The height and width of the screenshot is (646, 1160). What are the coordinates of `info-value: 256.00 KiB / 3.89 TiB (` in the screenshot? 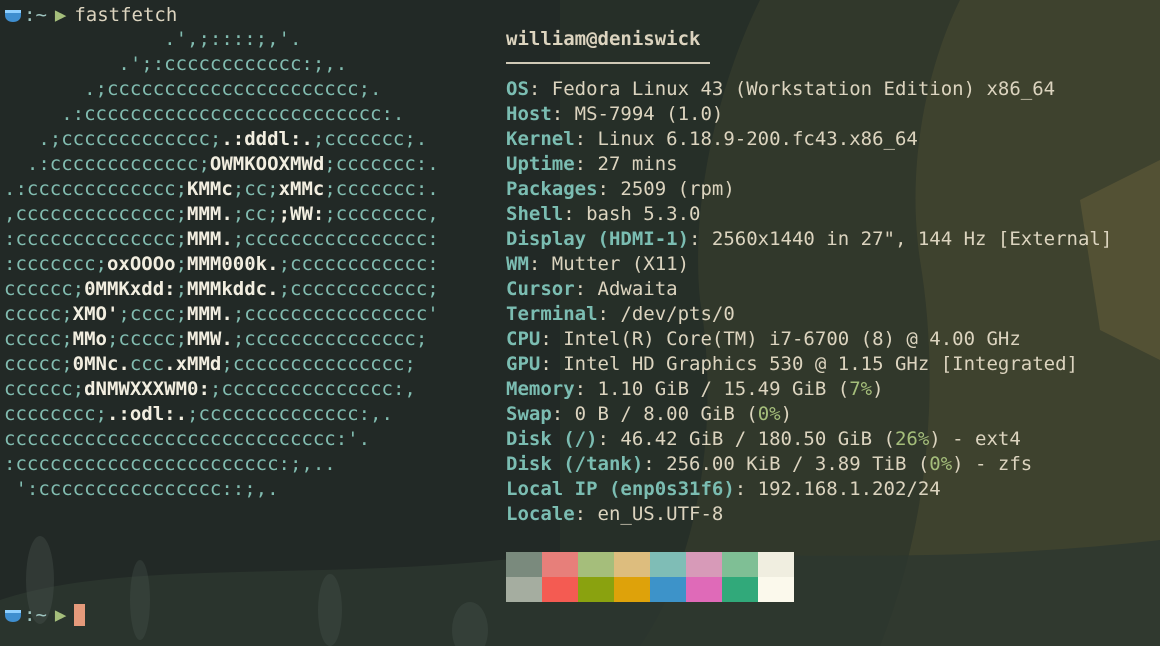 It's located at (798, 464).